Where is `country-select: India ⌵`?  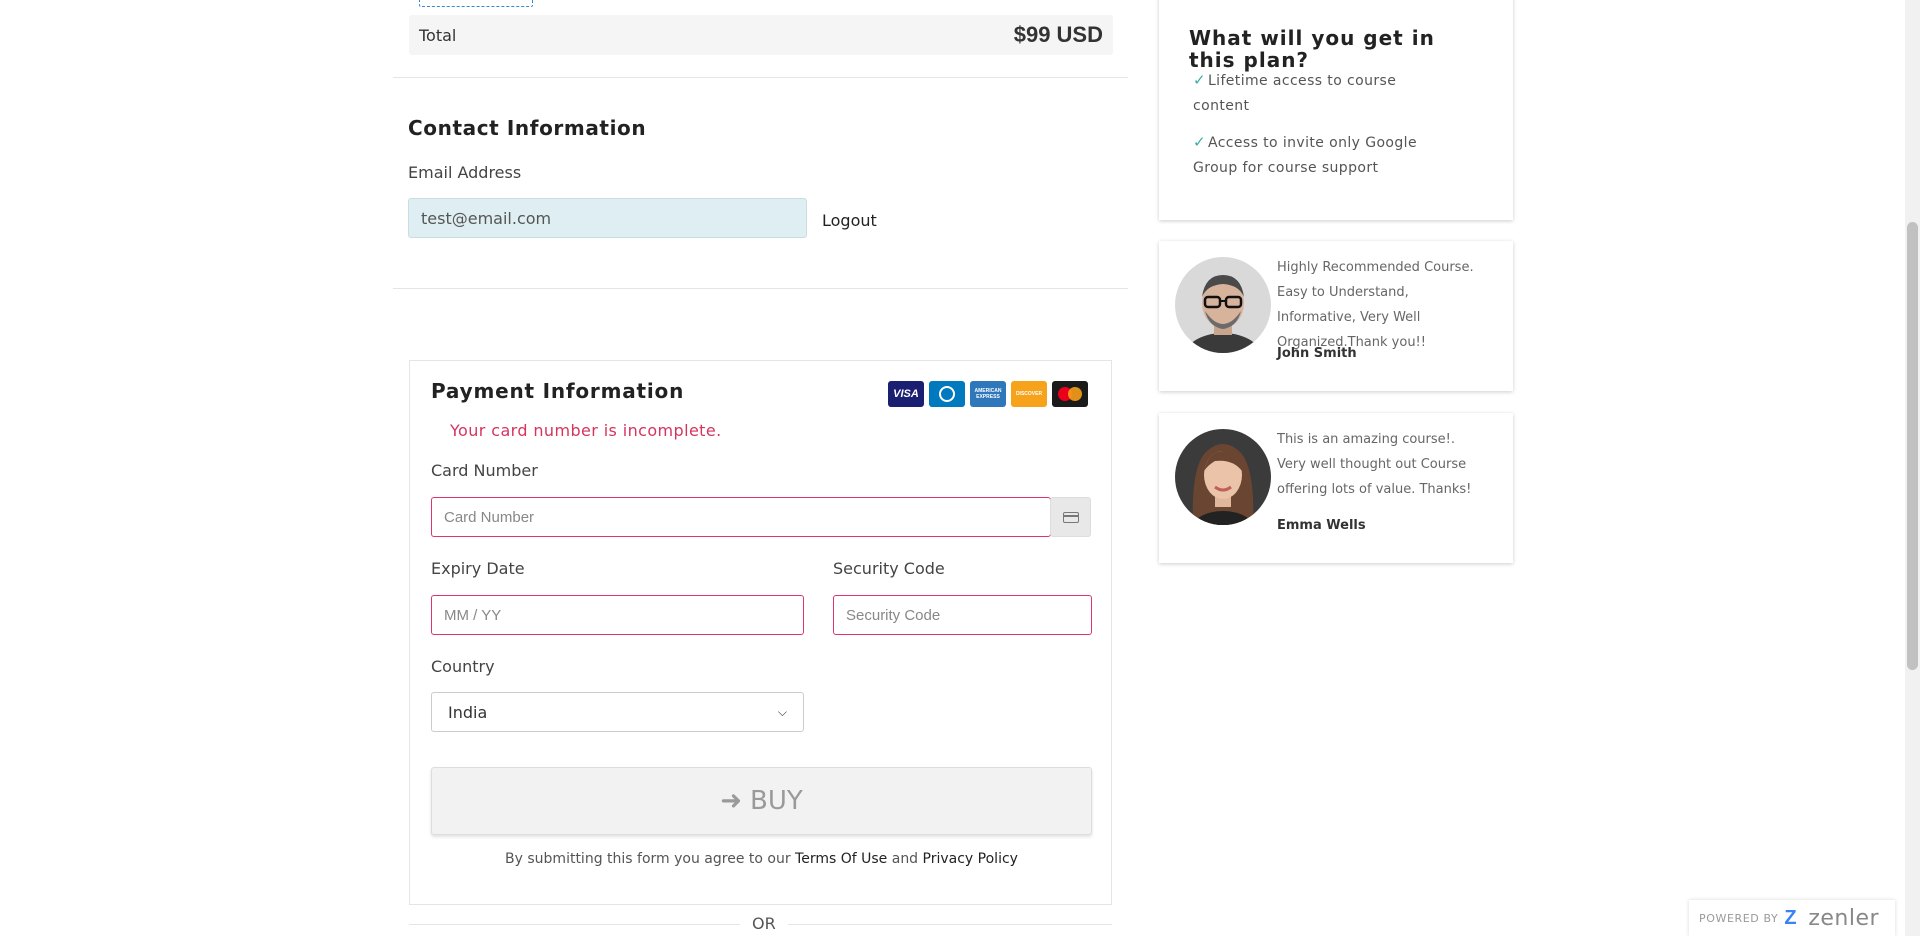
country-select: India ⌵ is located at coordinates (617, 712).